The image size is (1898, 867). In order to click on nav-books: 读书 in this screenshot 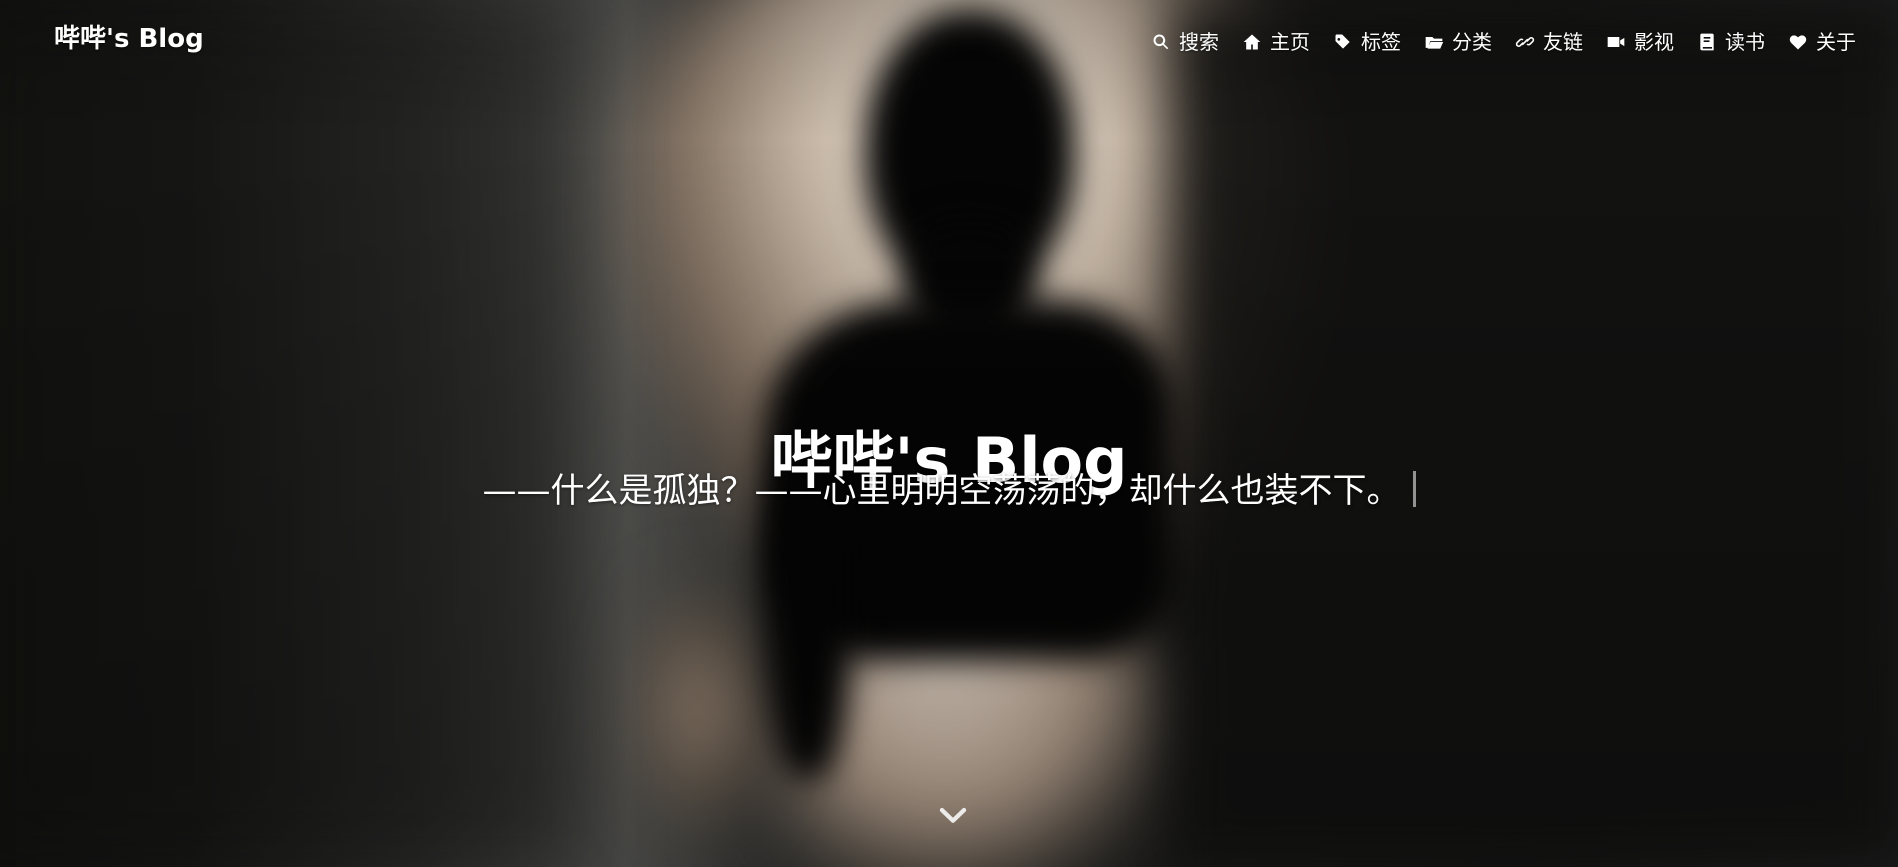, I will do `click(1730, 42)`.